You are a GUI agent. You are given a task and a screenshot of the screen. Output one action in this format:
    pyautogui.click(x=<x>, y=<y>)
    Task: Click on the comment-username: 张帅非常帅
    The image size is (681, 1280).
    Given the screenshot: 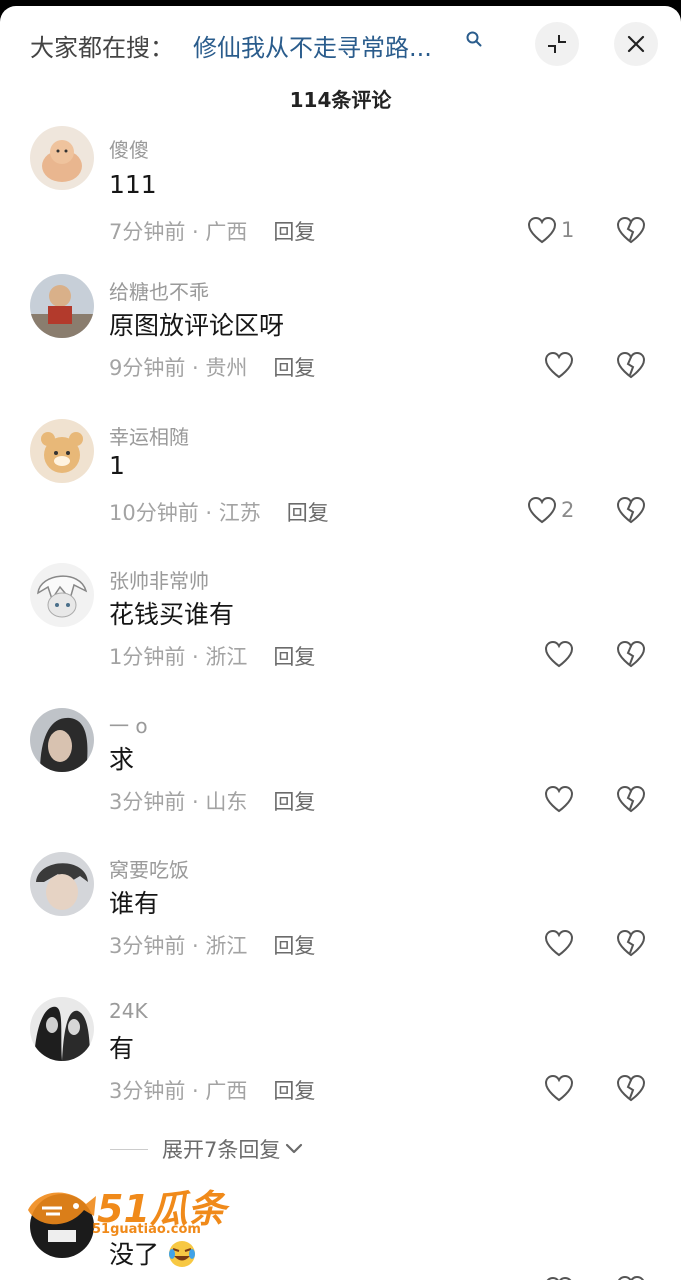 What is the action you would take?
    pyautogui.click(x=159, y=579)
    